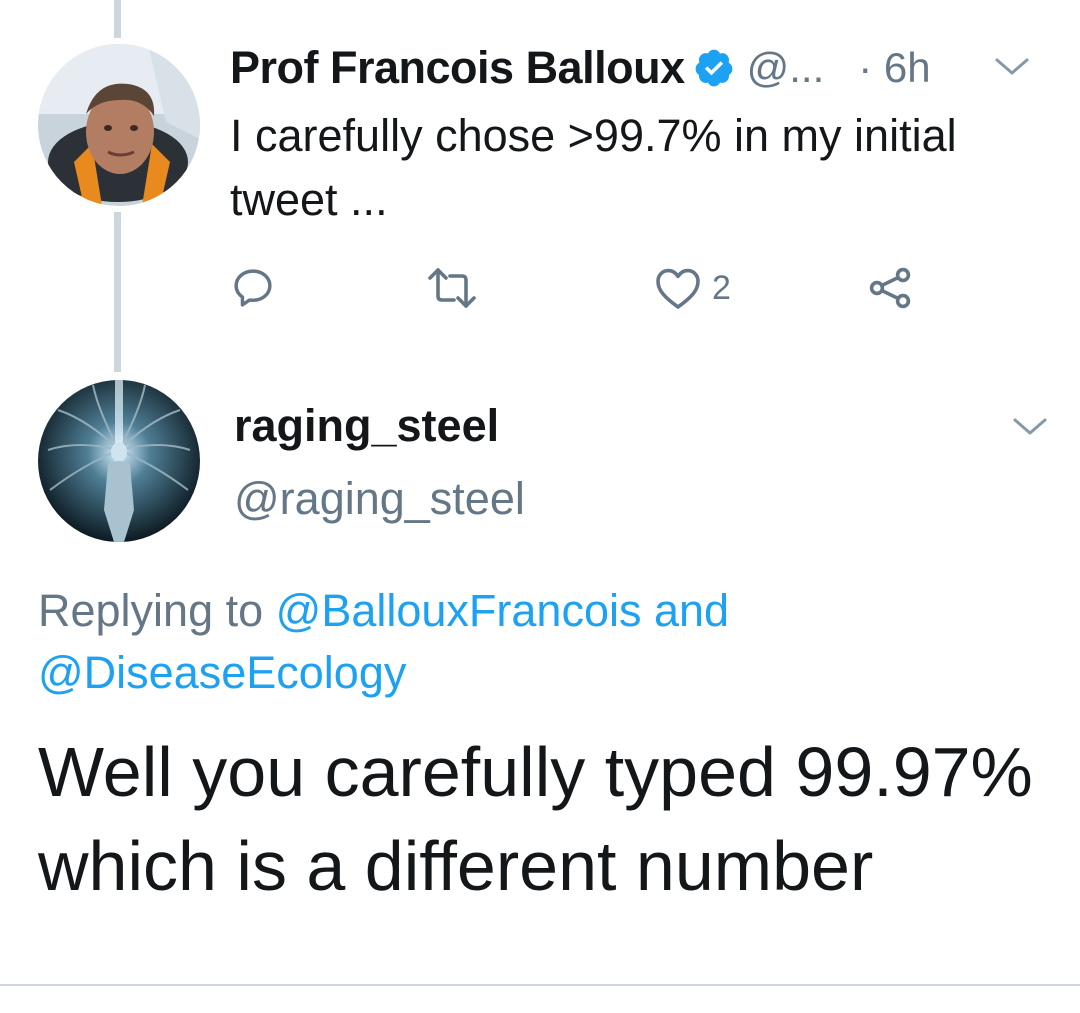 The height and width of the screenshot is (1013, 1080). I want to click on tweet1-actions: 2, so click(655, 288).